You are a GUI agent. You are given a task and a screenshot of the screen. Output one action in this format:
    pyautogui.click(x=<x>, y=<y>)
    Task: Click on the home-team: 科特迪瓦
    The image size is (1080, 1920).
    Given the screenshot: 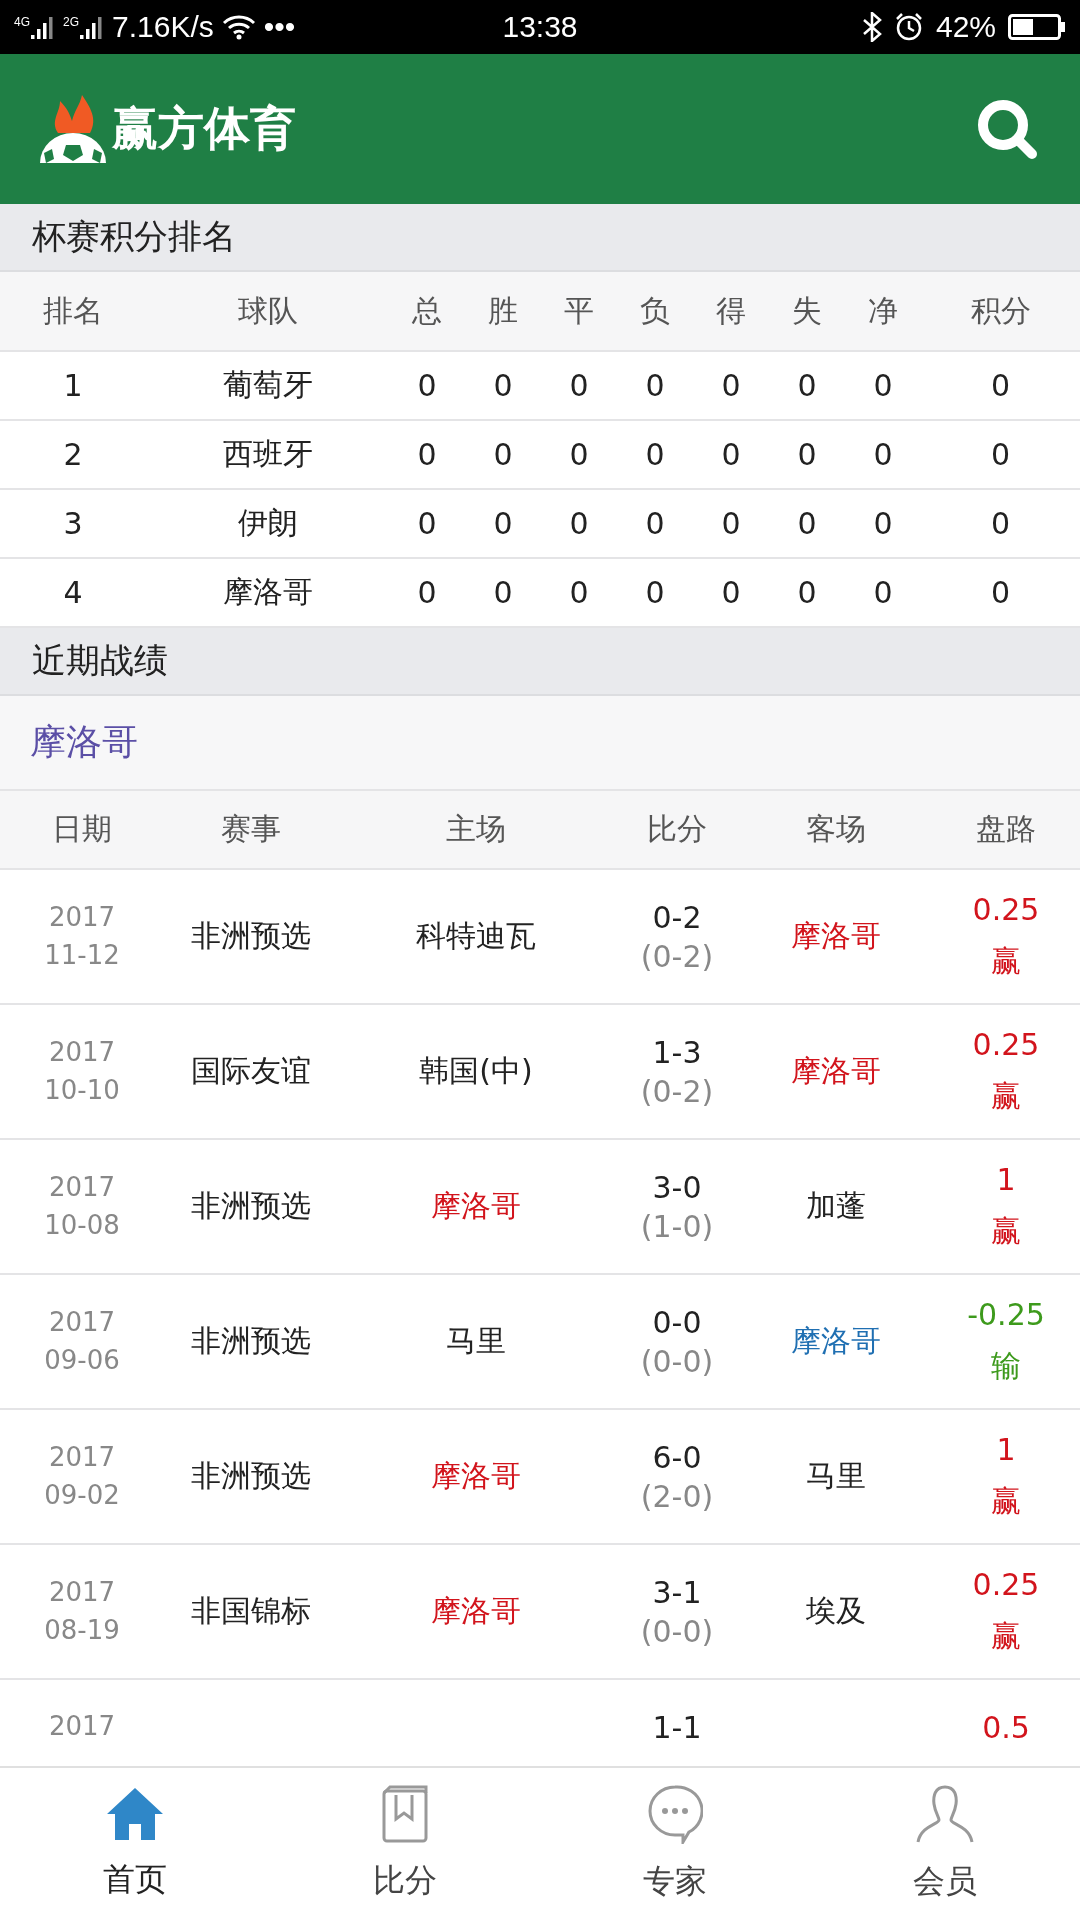 What is the action you would take?
    pyautogui.click(x=476, y=936)
    